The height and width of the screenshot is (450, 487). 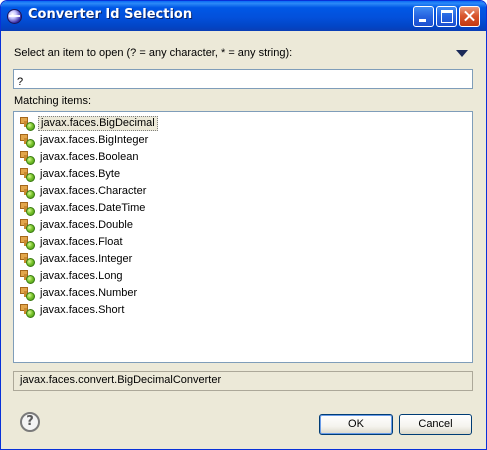 I want to click on maximize-button, so click(x=446, y=16).